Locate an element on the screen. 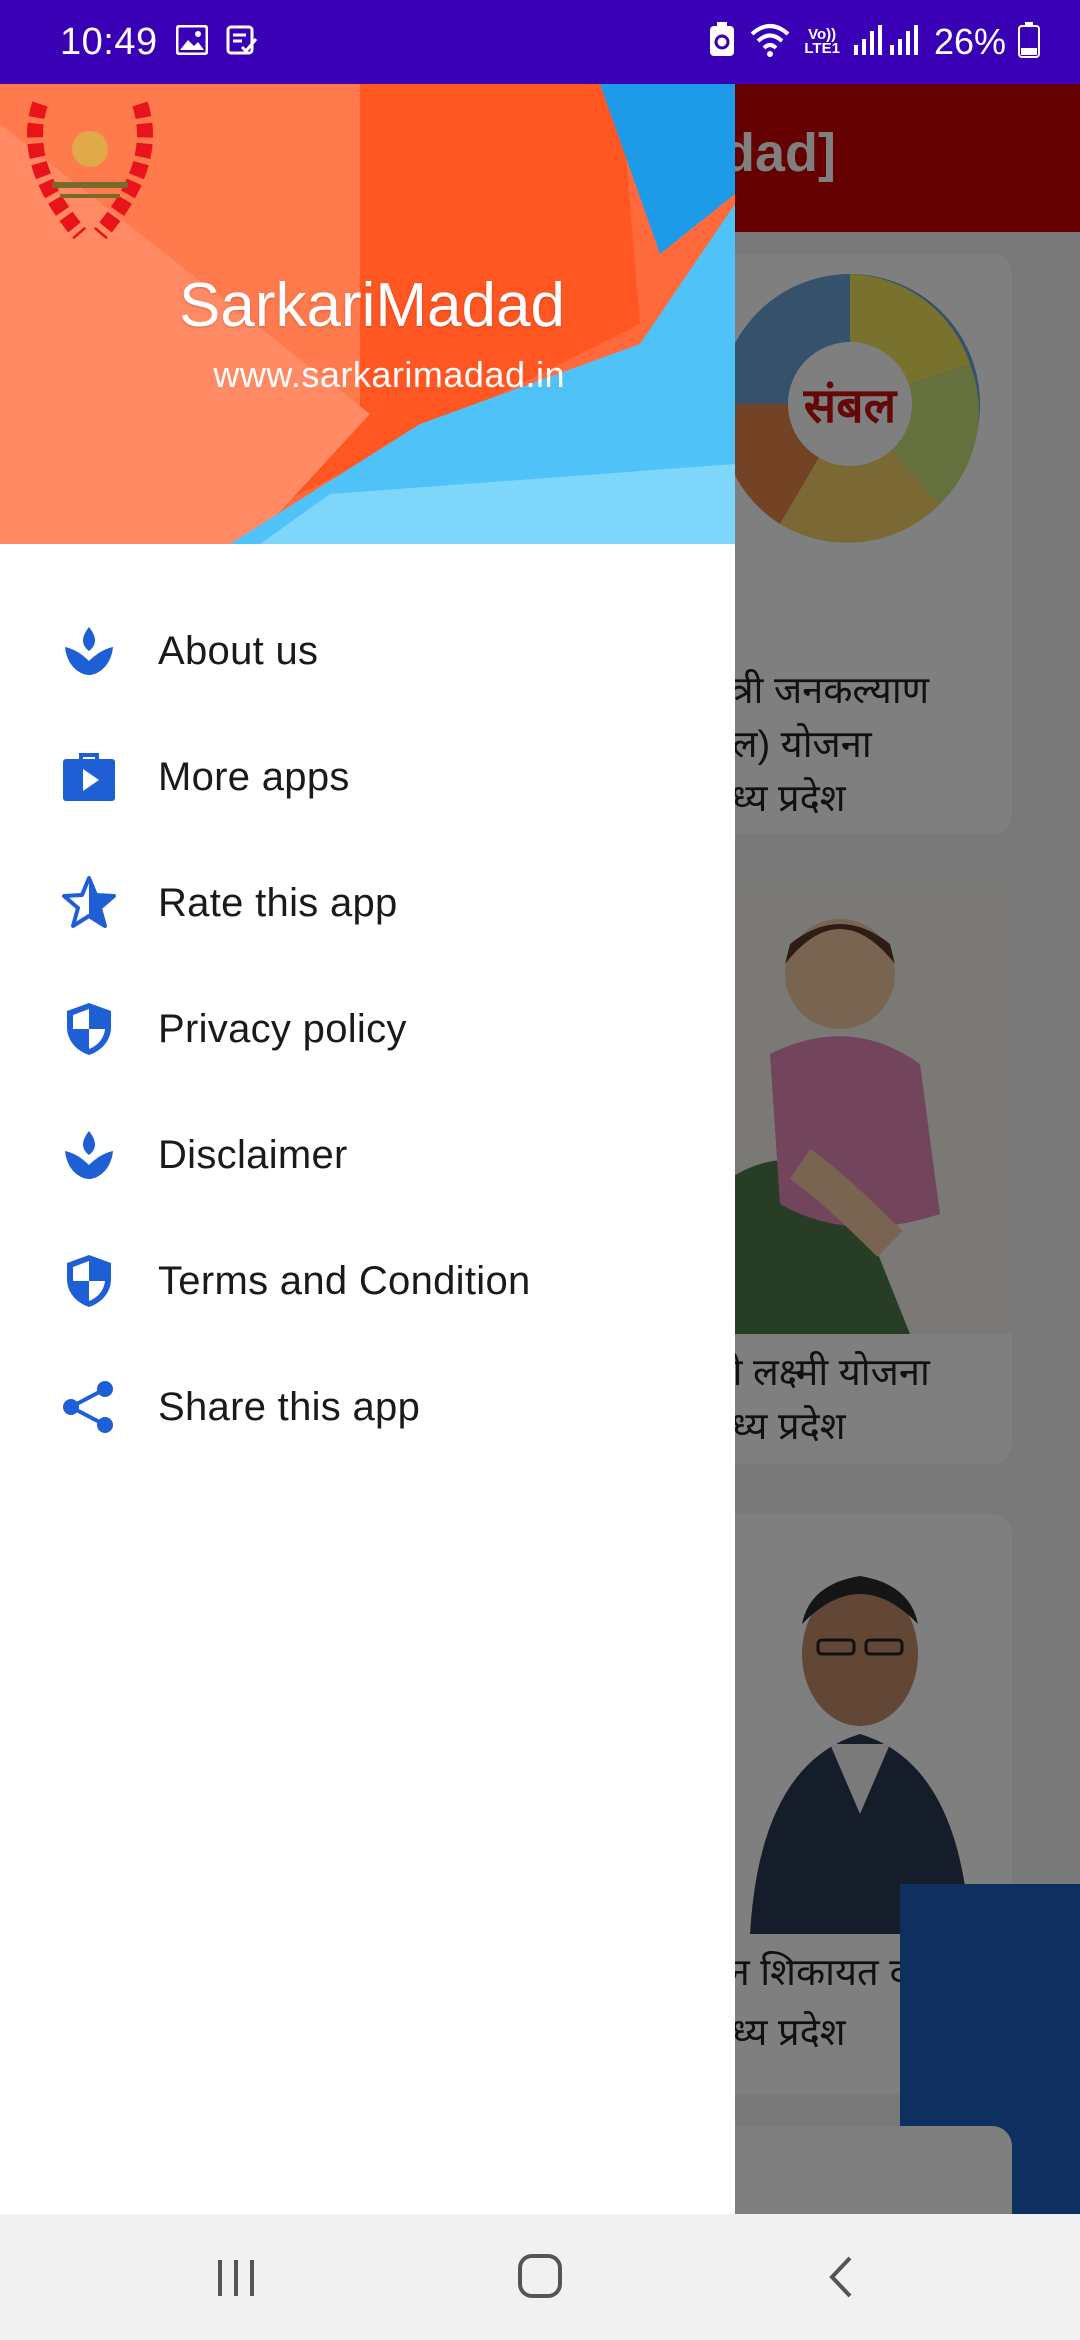  signal-icon is located at coordinates (887, 42).